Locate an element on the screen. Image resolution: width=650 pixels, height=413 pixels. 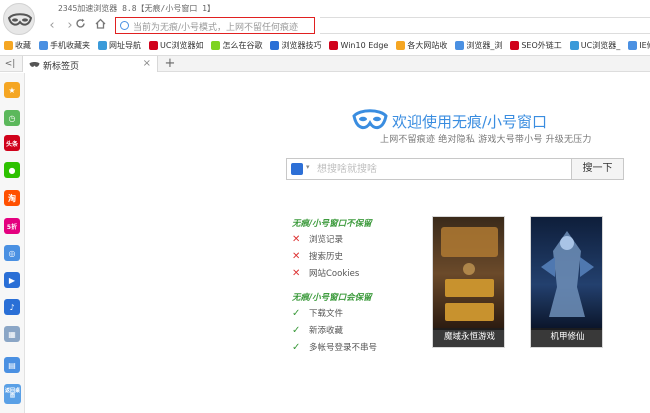
bookmark-item: UC浏览器如 is located at coordinates (176, 45).